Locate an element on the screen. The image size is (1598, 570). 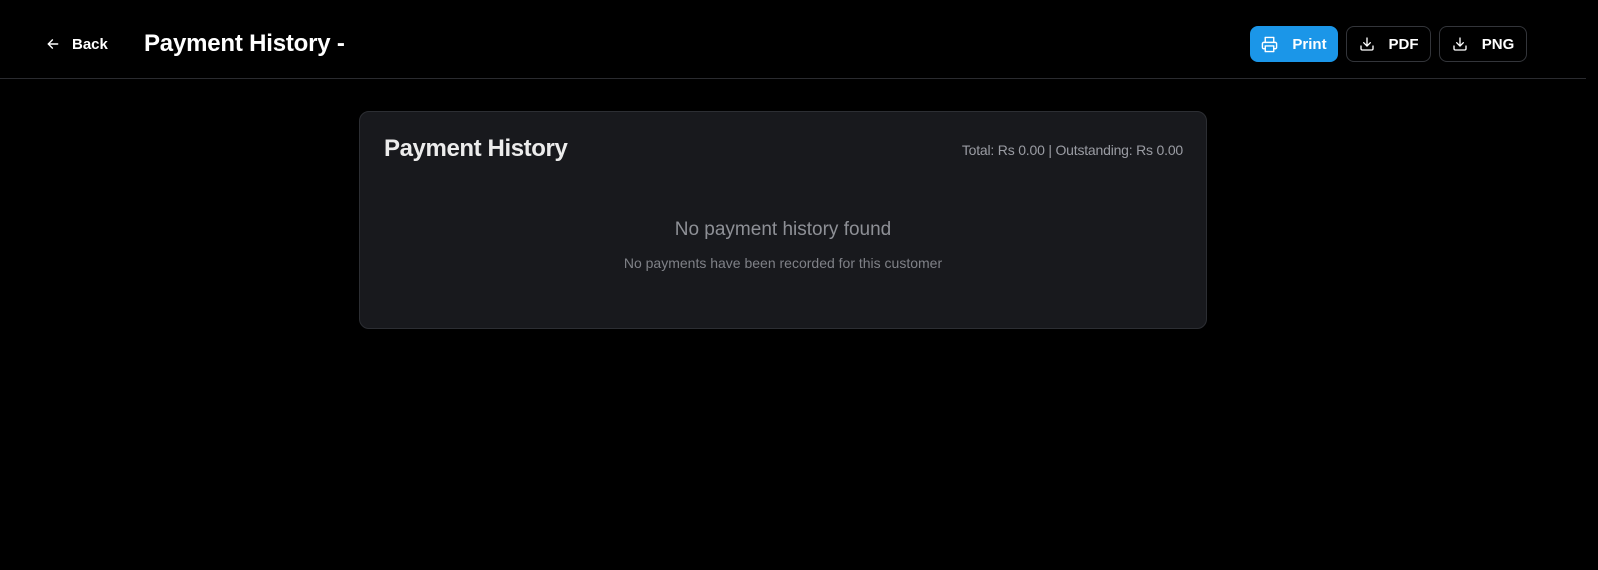
print-button: Print is located at coordinates (1294, 44).